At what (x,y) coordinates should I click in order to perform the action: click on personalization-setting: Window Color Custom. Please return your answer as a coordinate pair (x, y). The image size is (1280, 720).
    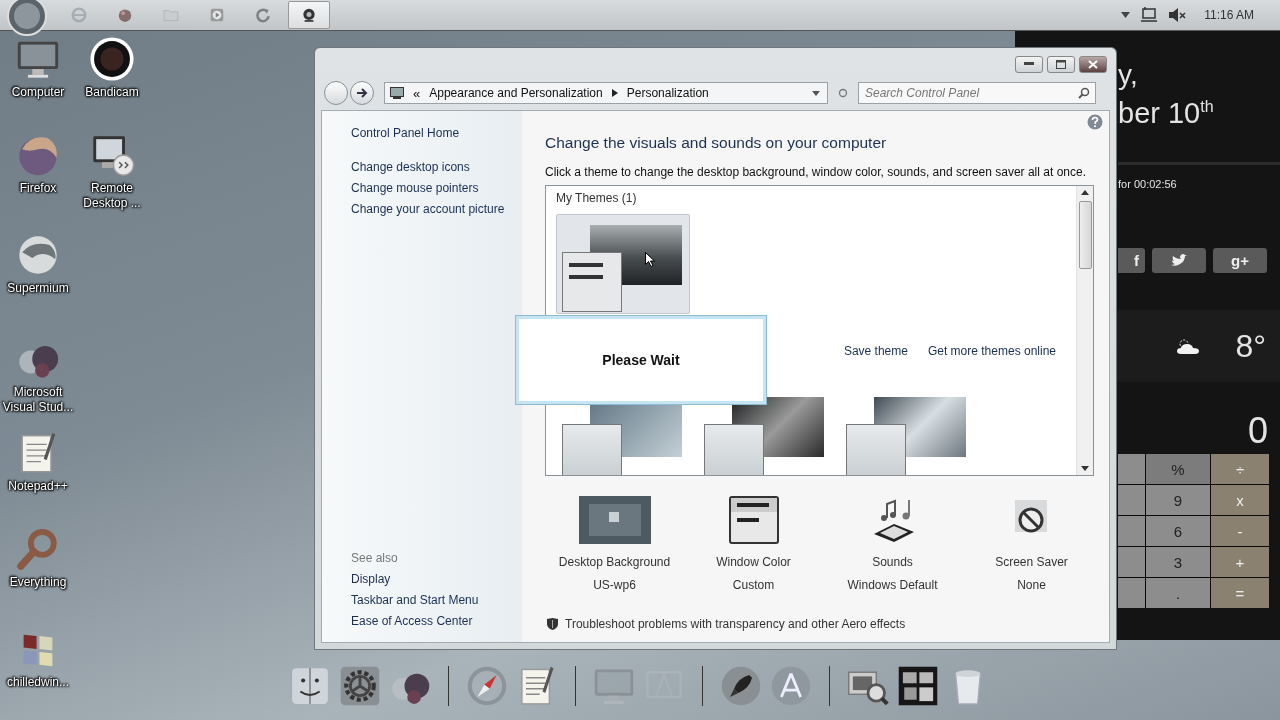
    Looking at the image, I should click on (753, 544).